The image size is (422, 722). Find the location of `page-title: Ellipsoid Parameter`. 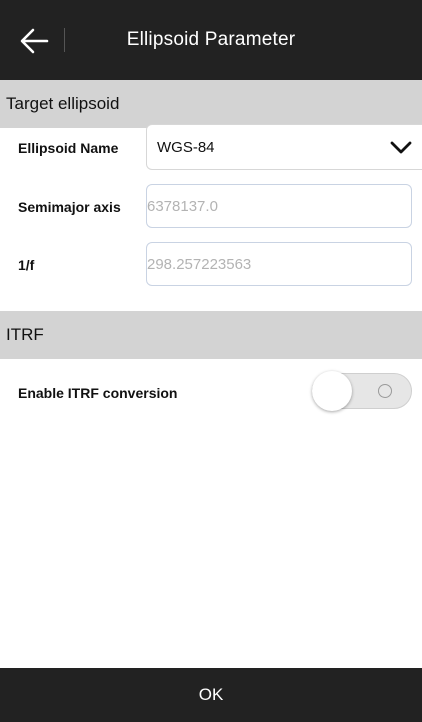

page-title: Ellipsoid Parameter is located at coordinates (211, 39).